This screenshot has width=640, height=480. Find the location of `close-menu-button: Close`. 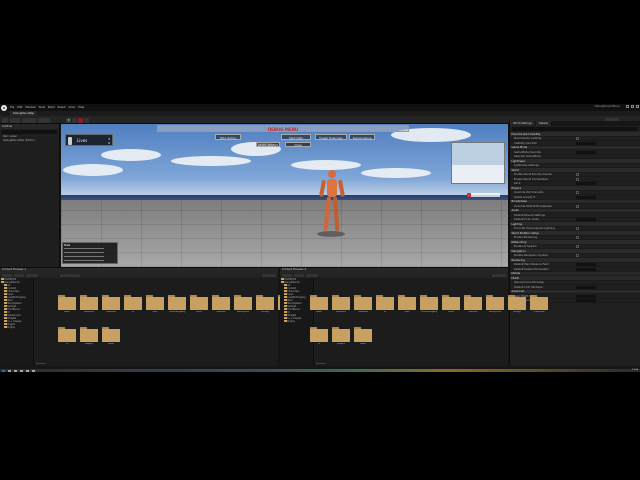

close-menu-button: Close is located at coordinates (298, 144).